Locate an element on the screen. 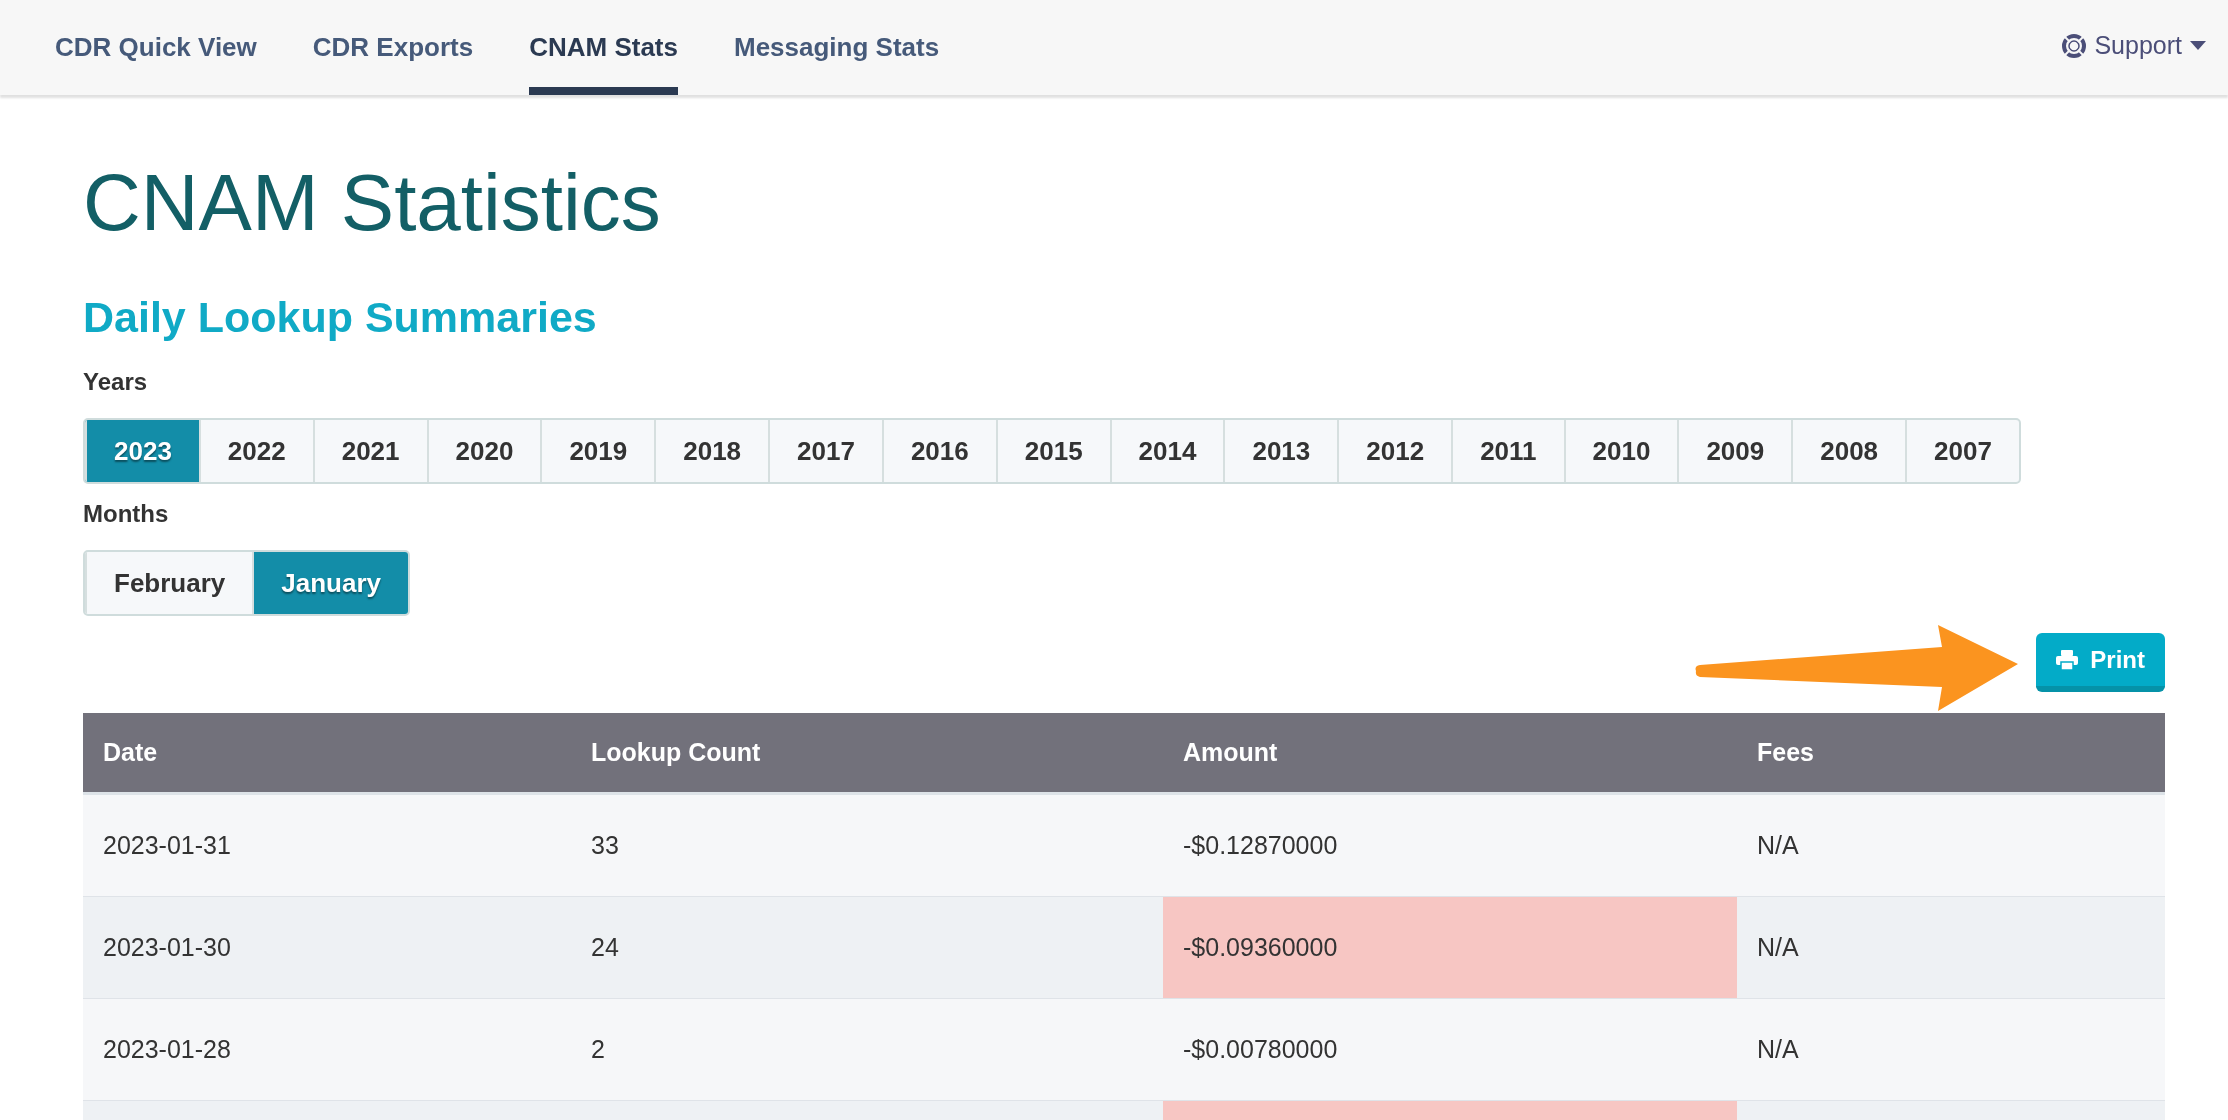 Image resolution: width=2228 pixels, height=1120 pixels. month-button: January is located at coordinates (330, 583).